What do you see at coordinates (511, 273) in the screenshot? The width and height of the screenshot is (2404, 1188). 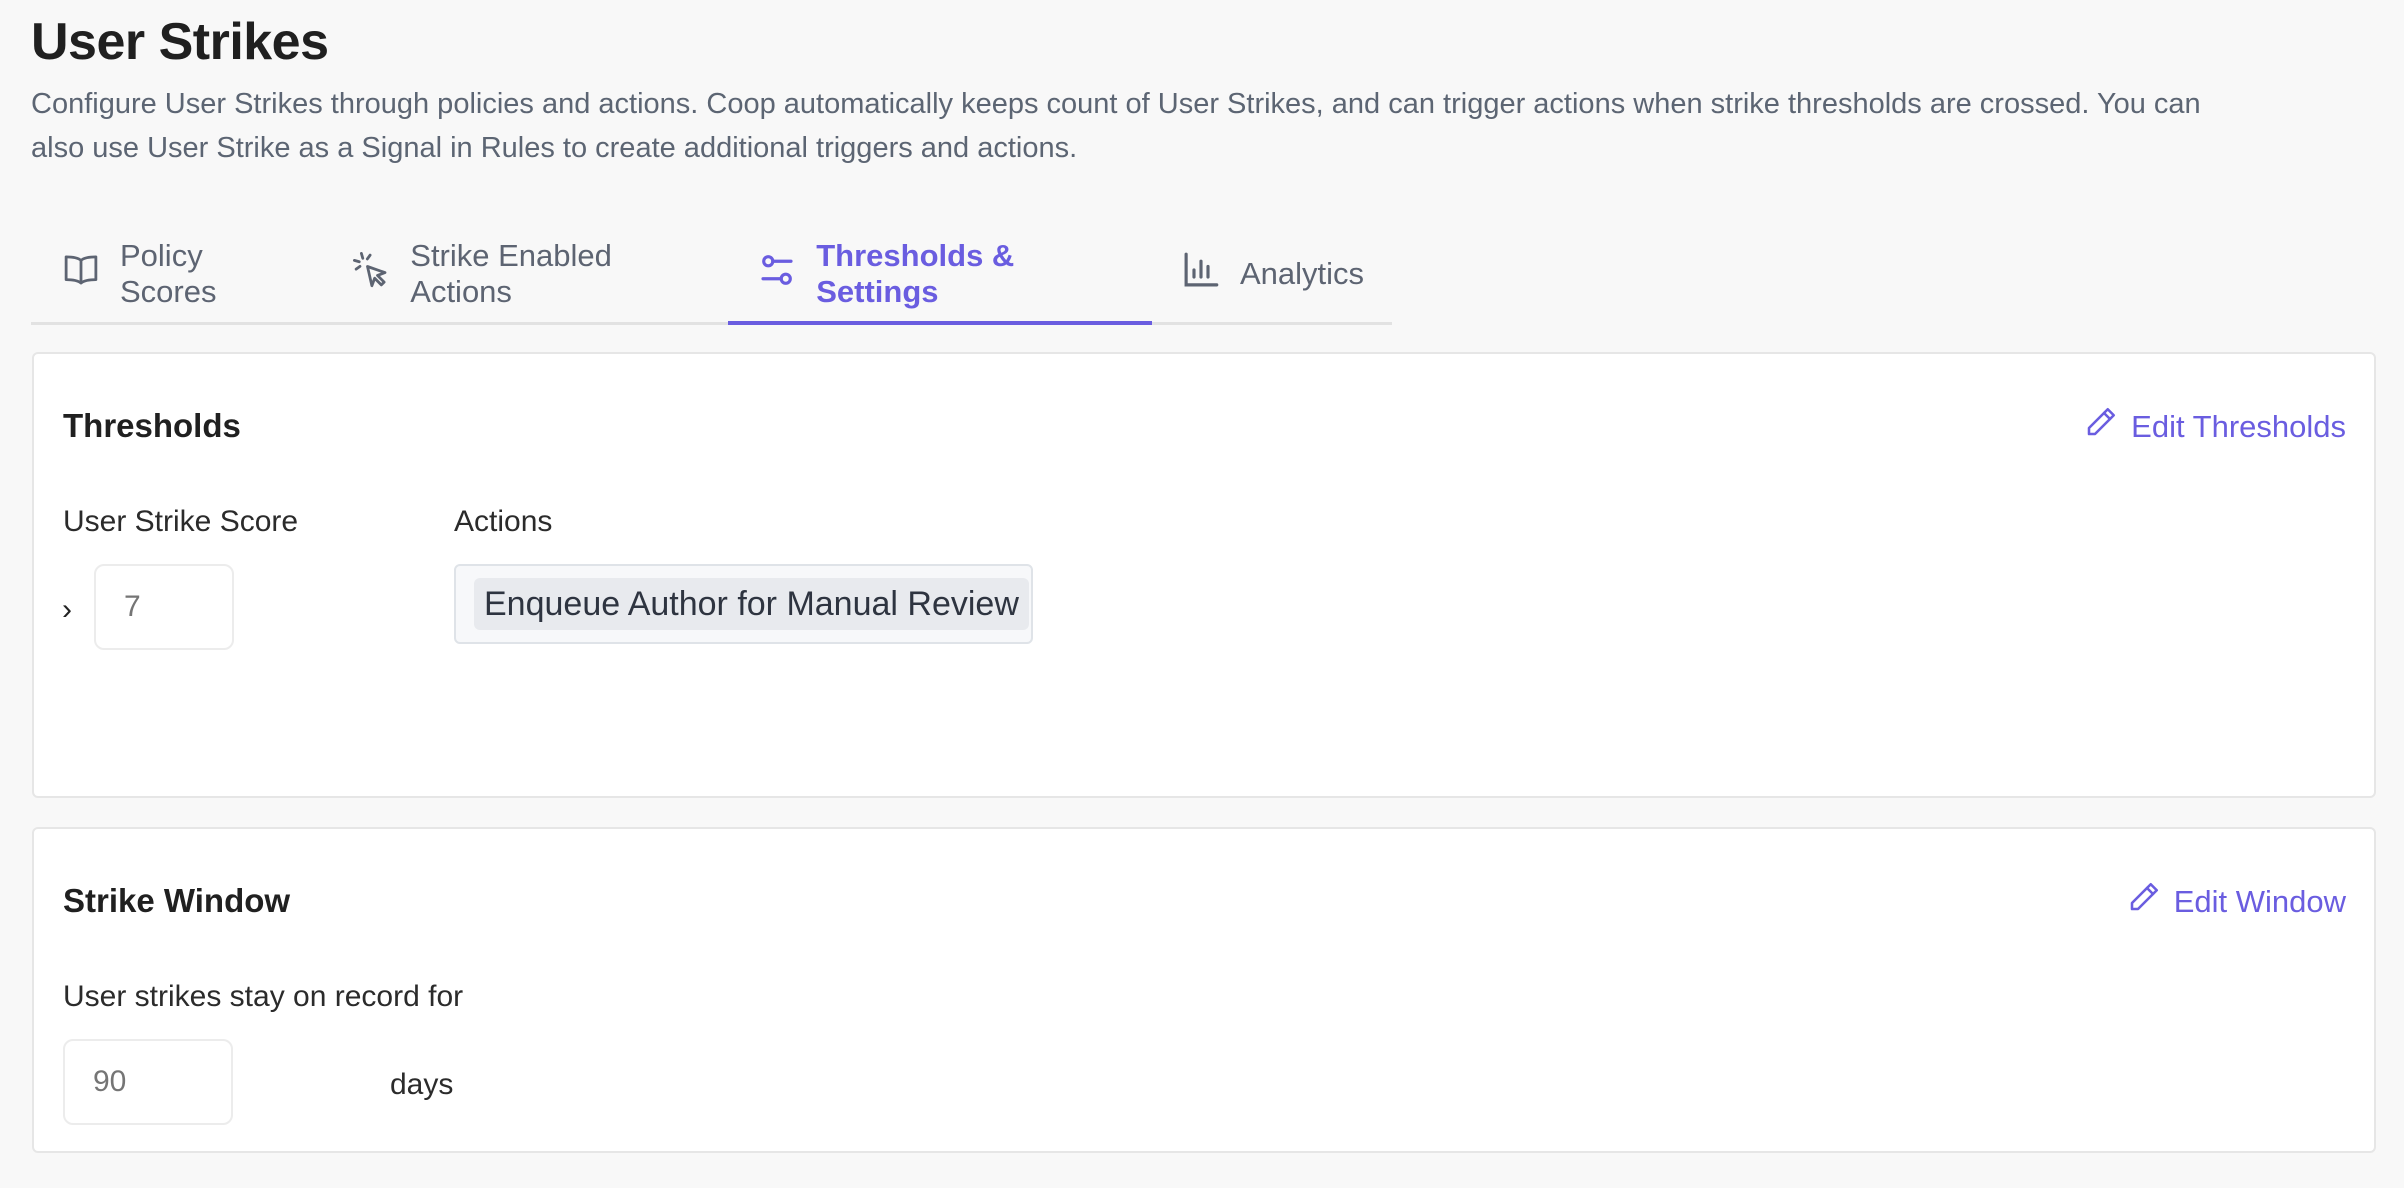 I see `tab-label: Strike Enabled Actions` at bounding box center [511, 273].